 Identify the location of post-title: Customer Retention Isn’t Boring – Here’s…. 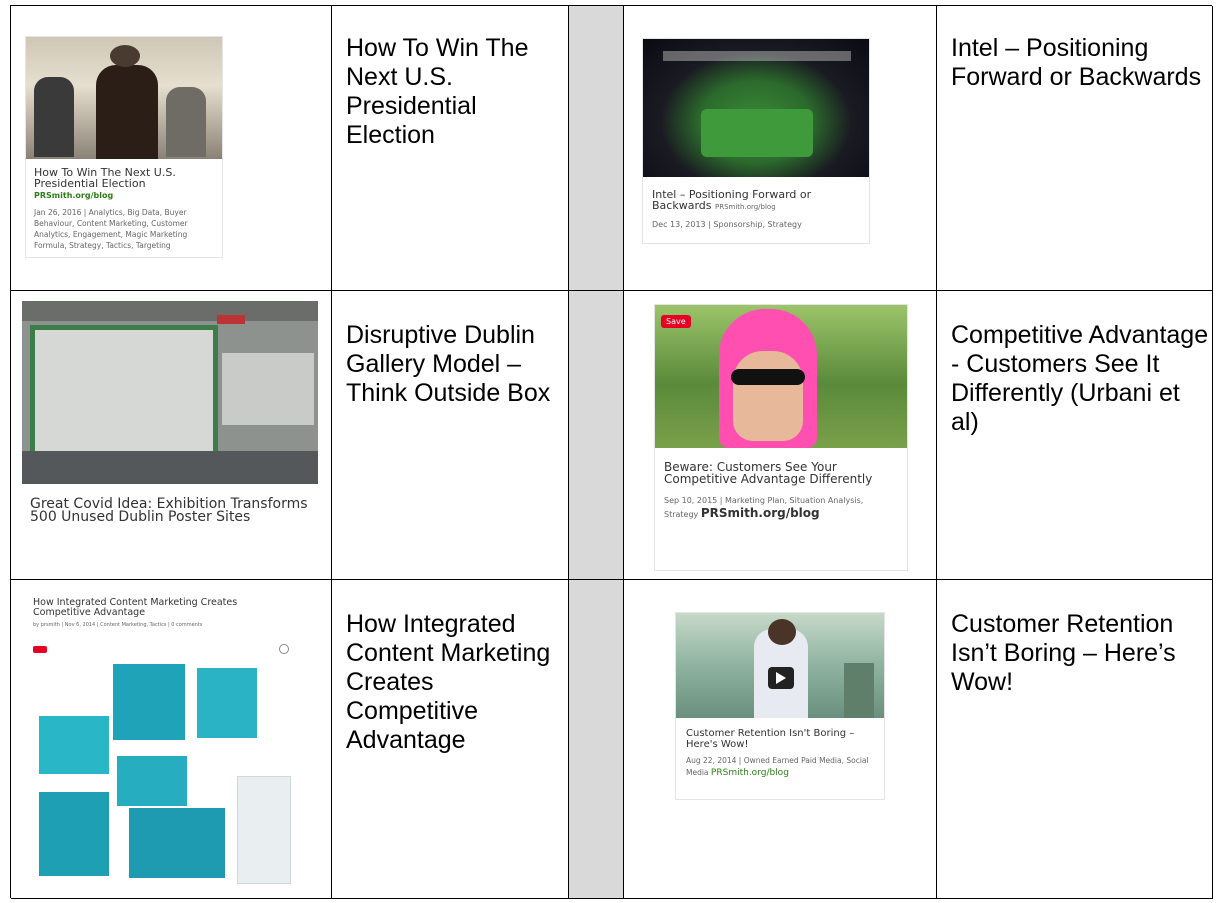
(1063, 653).